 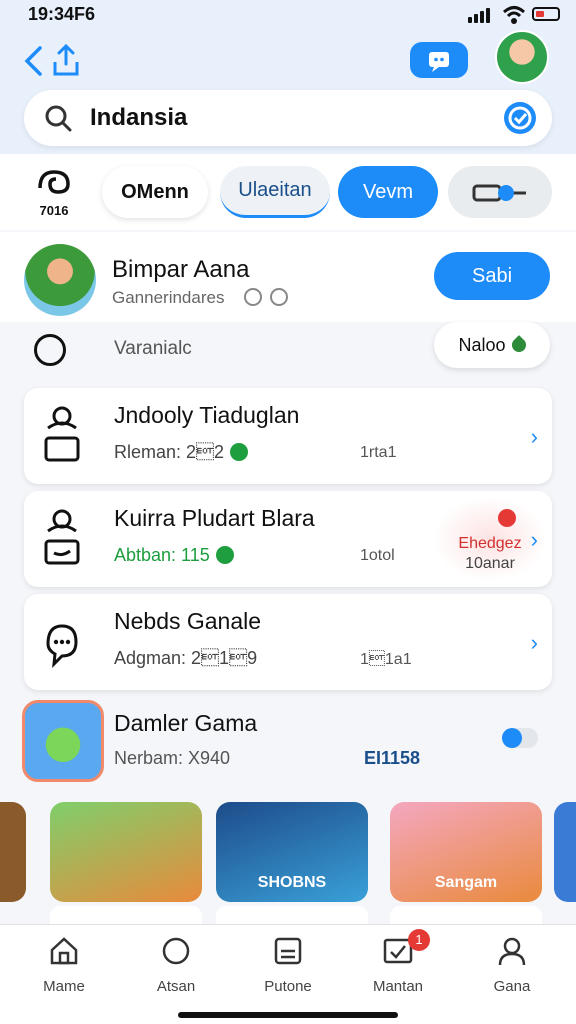 I want to click on tag-icon, so click(x=499, y=193).